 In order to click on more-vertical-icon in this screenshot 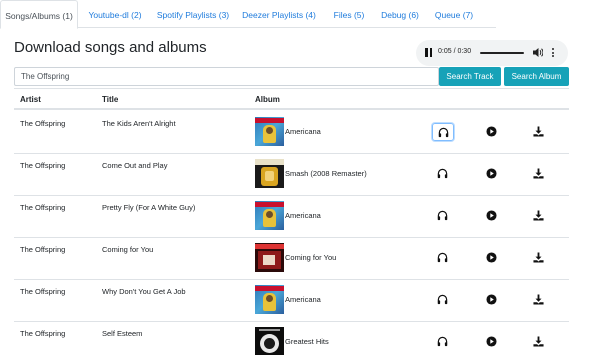, I will do `click(553, 53)`.